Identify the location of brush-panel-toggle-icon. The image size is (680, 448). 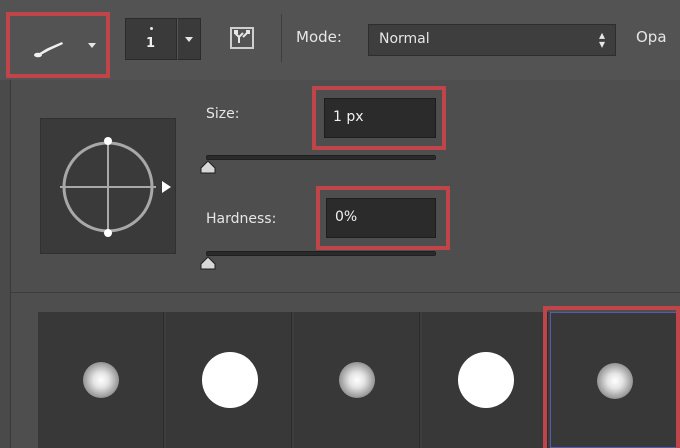
(242, 38).